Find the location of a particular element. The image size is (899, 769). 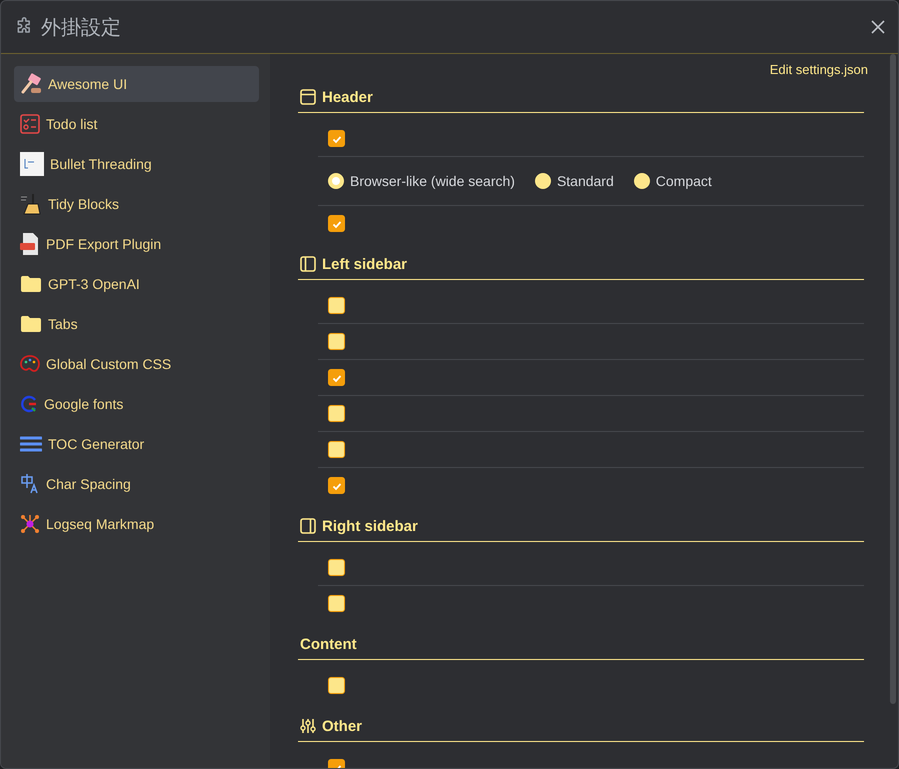

close-icon is located at coordinates (878, 27).